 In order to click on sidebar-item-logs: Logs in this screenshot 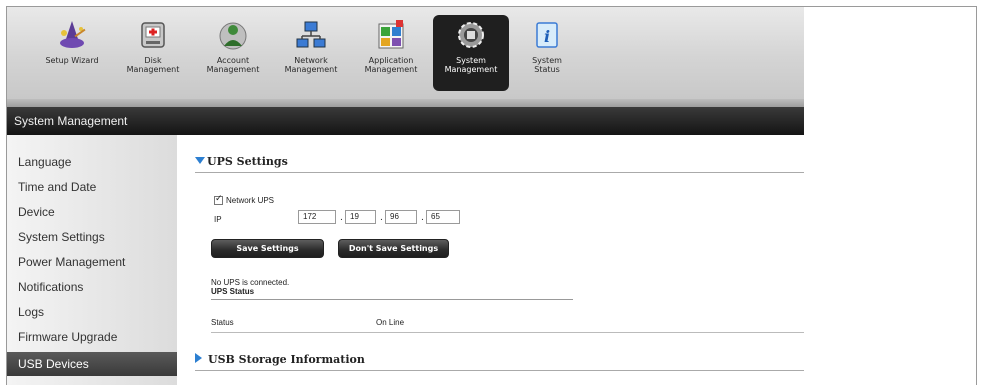, I will do `click(92, 312)`.